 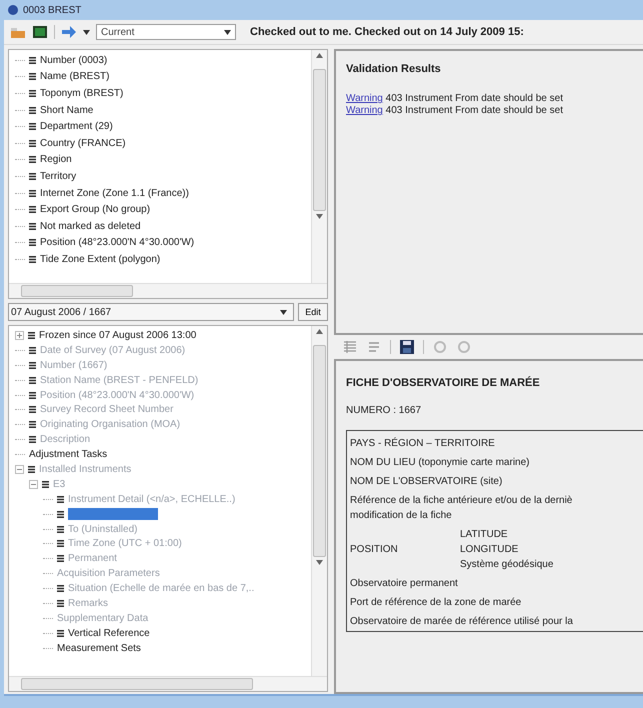 What do you see at coordinates (350, 347) in the screenshot?
I see `grid-icon` at bounding box center [350, 347].